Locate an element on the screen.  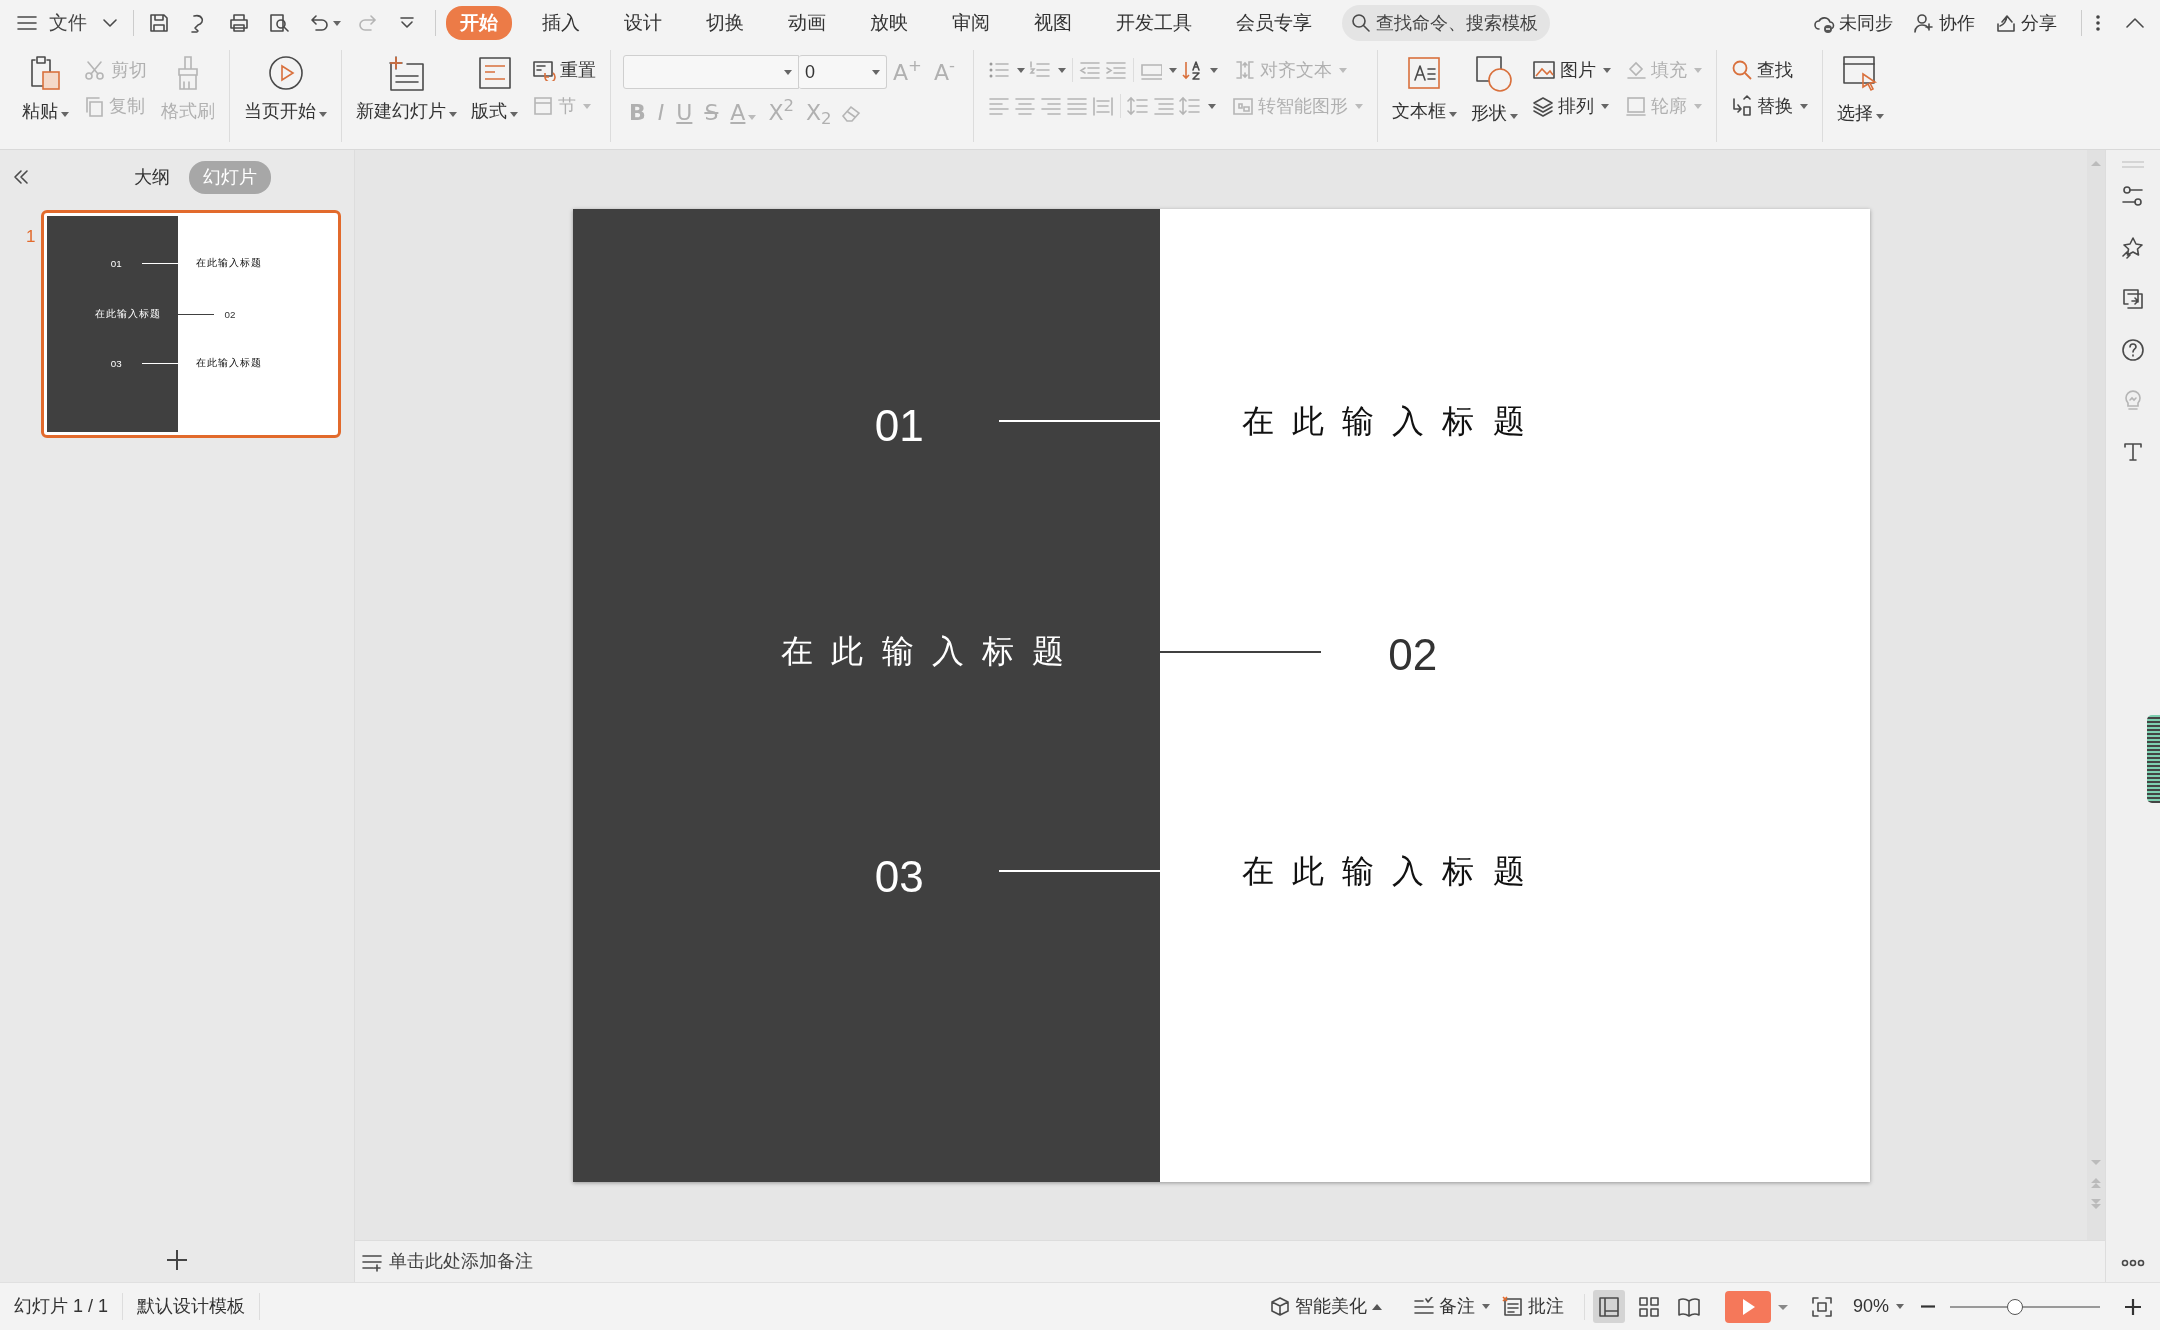
share-icon is located at coordinates (2006, 23).